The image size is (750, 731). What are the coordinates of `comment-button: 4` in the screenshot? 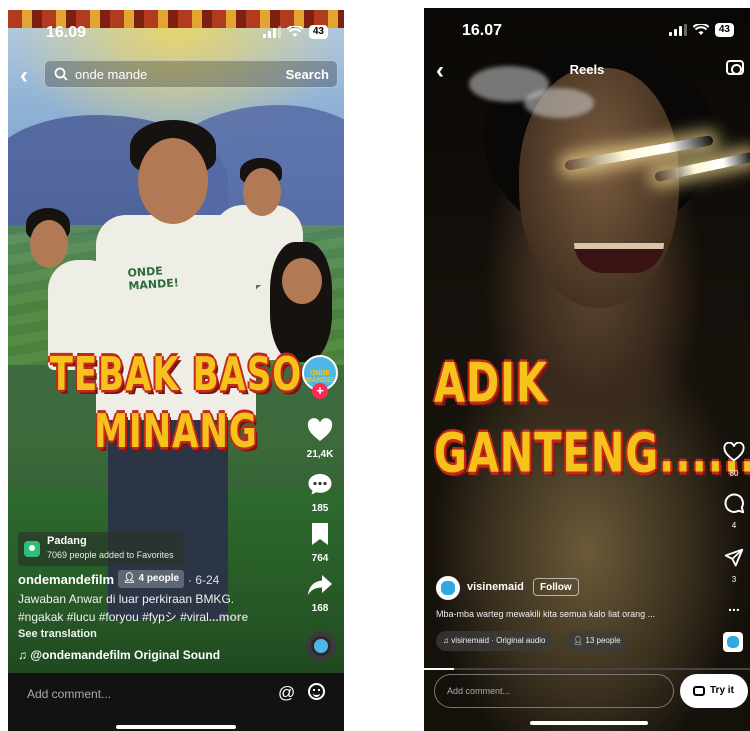 It's located at (734, 511).